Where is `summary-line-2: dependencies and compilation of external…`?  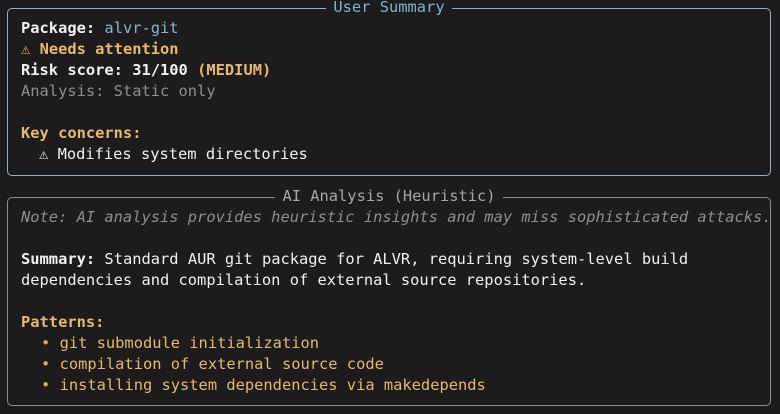
summary-line-2: dependencies and compilation of external… is located at coordinates (304, 280).